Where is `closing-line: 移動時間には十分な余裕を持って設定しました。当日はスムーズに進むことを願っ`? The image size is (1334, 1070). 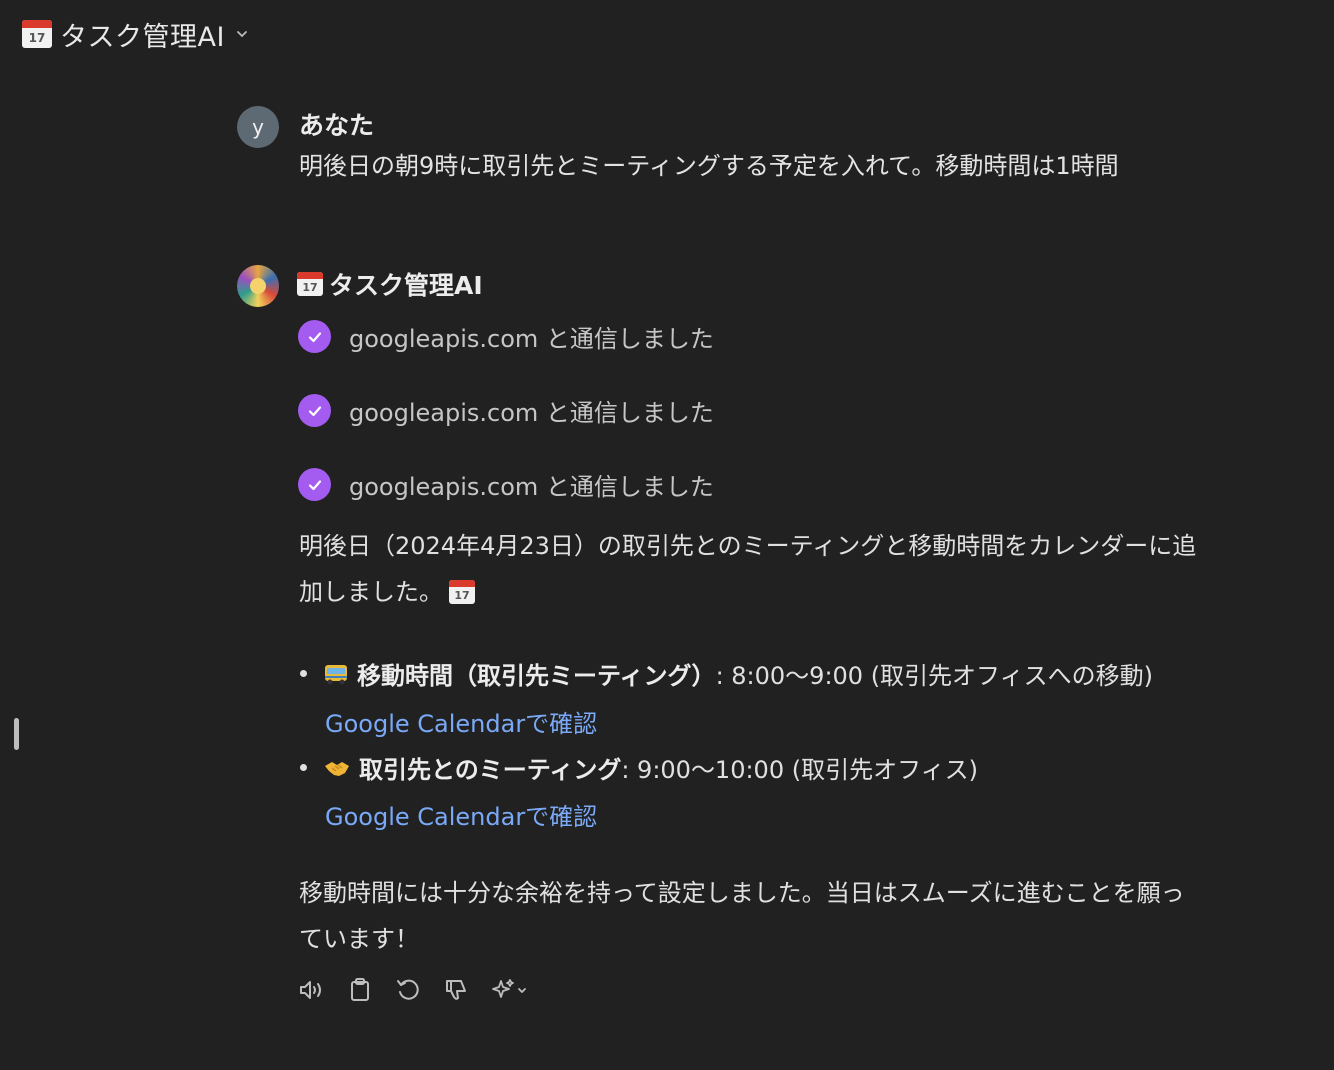
closing-line: 移動時間には十分な余裕を持って設定しました。当日はスムーズに進むことを願っ is located at coordinates (742, 893).